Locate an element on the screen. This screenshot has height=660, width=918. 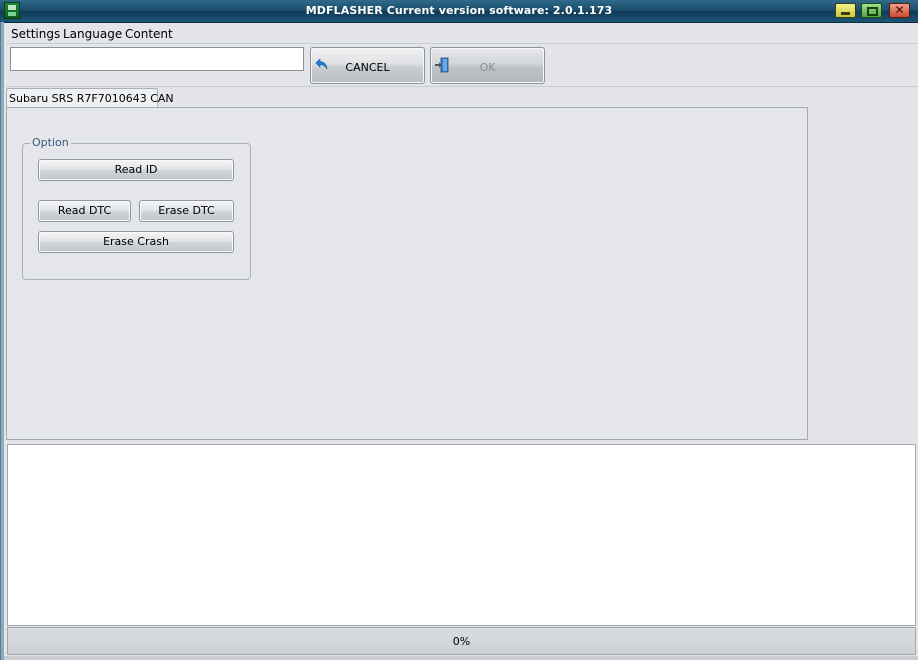
menu-settings: Settings is located at coordinates (35, 34).